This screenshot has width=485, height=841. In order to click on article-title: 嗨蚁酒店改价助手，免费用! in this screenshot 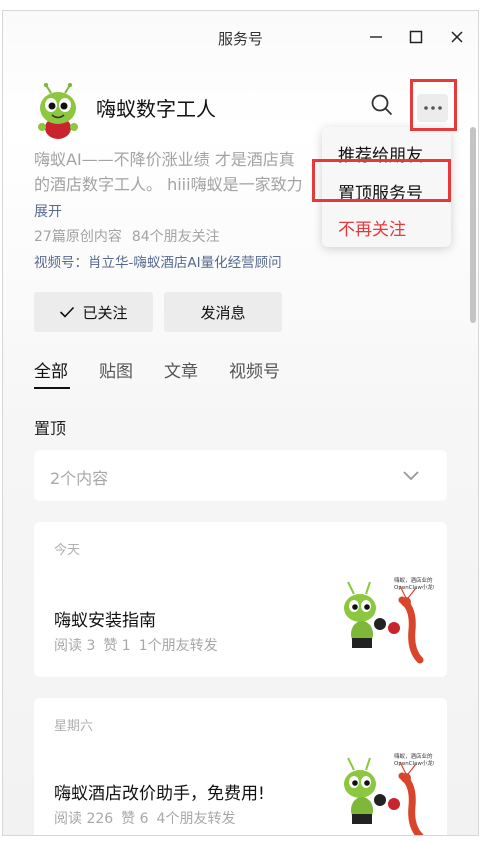, I will do `click(159, 794)`.